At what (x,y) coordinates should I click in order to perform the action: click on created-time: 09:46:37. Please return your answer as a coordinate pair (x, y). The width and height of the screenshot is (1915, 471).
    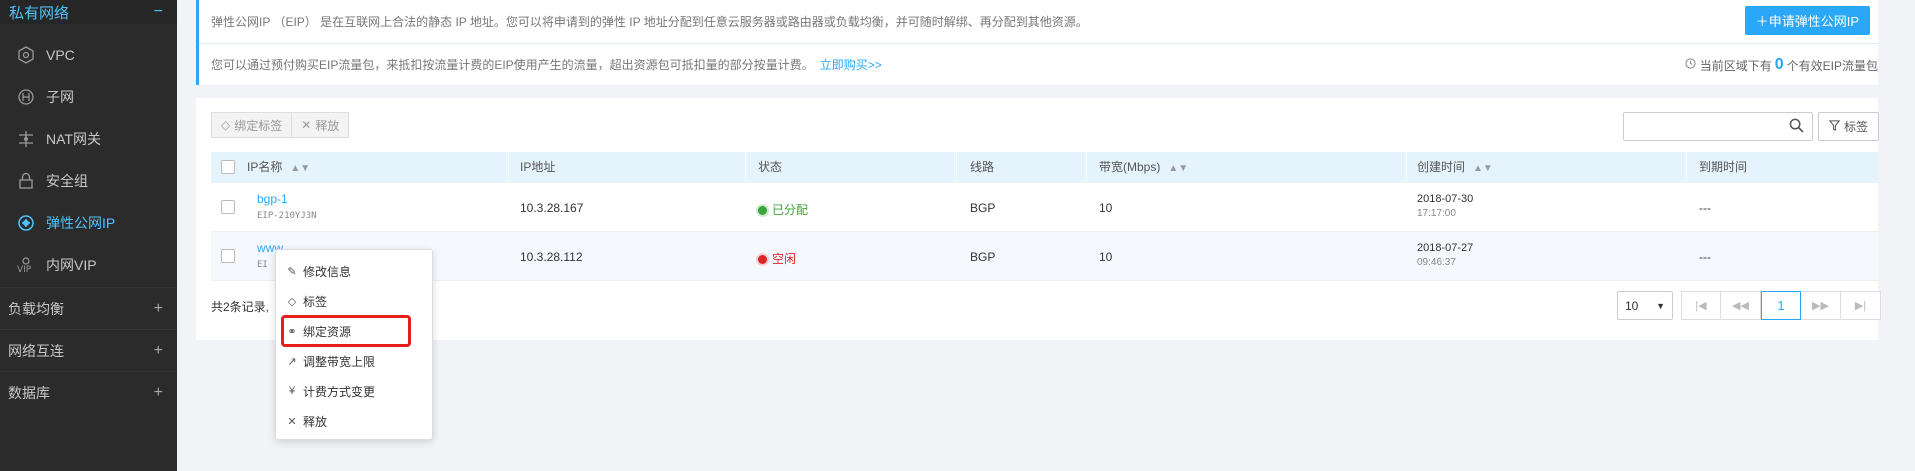
    Looking at the image, I should click on (1436, 262).